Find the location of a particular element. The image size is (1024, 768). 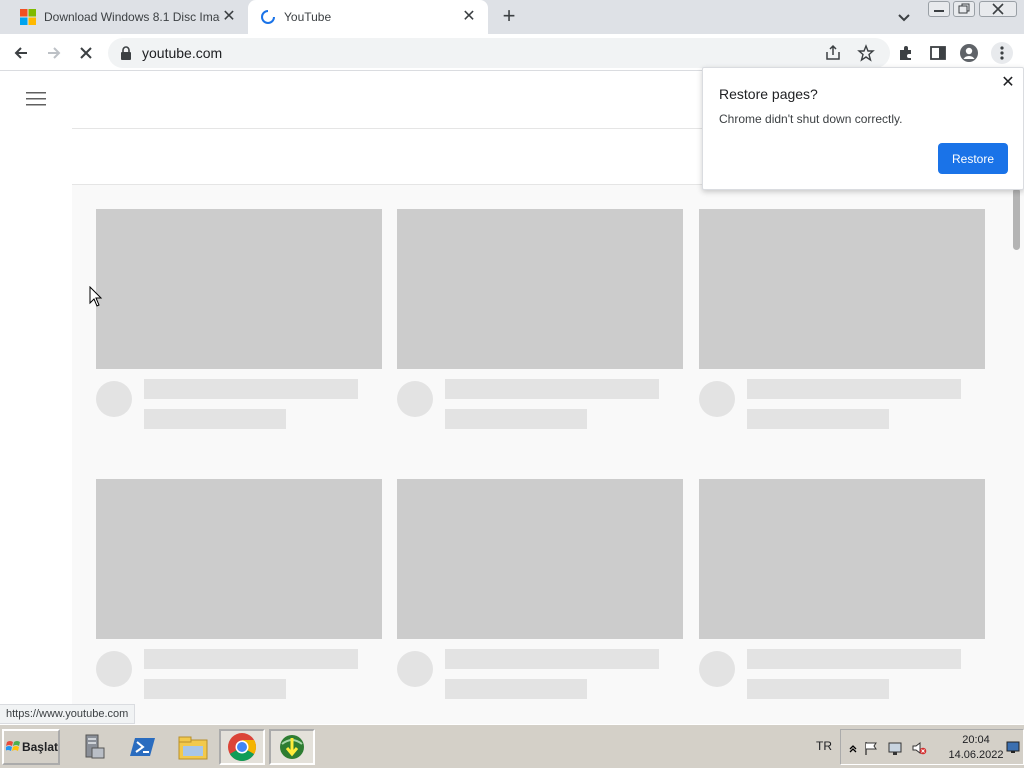

taskbar-server-manager is located at coordinates (93, 747).